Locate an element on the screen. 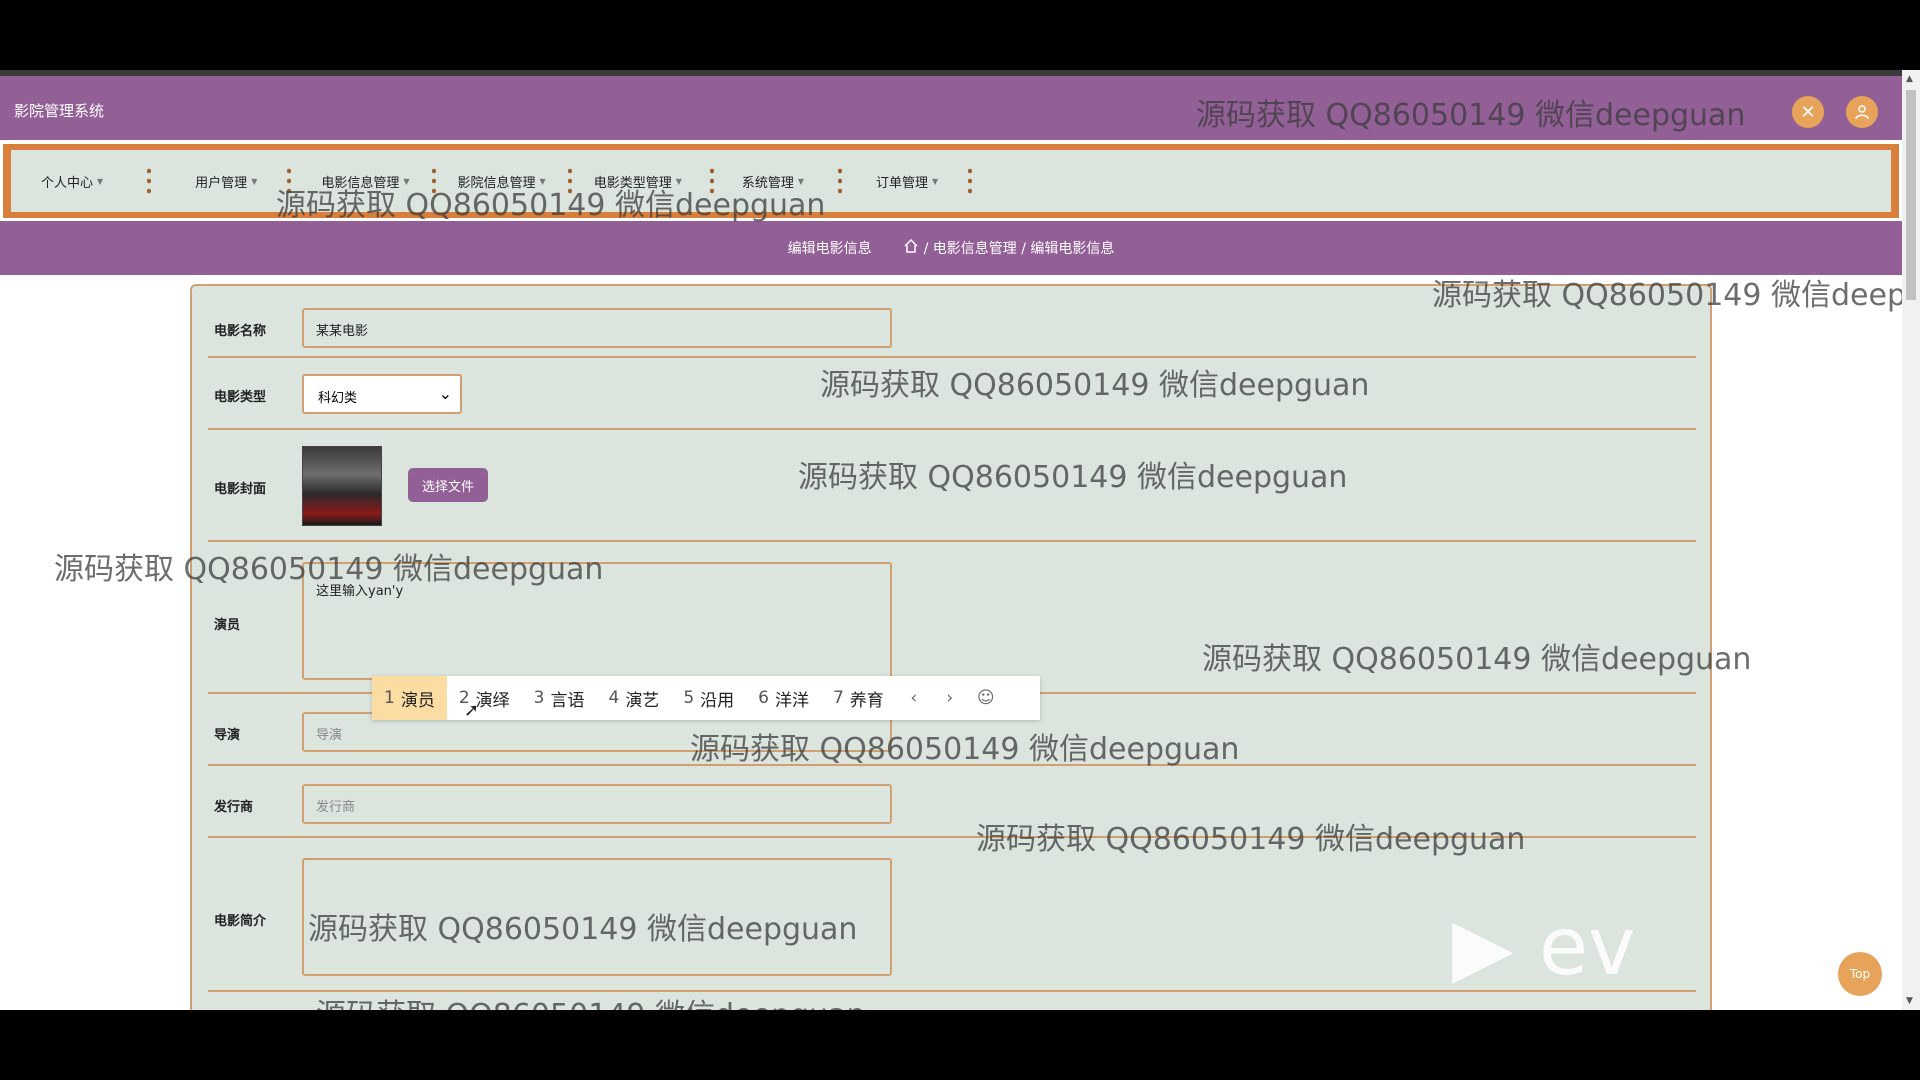 This screenshot has height=1080, width=1920. fullscreen-icon: ✕ is located at coordinates (1808, 112).